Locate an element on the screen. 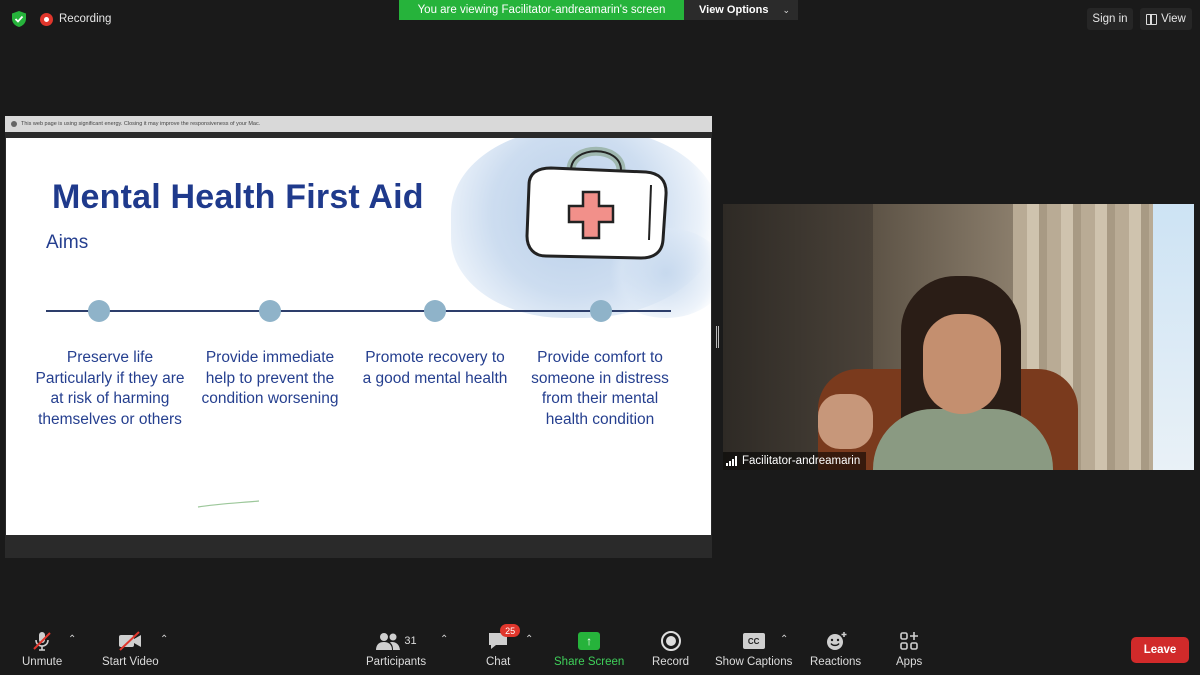 The image size is (1200, 675). chat-unread-badge: 25 is located at coordinates (510, 630).